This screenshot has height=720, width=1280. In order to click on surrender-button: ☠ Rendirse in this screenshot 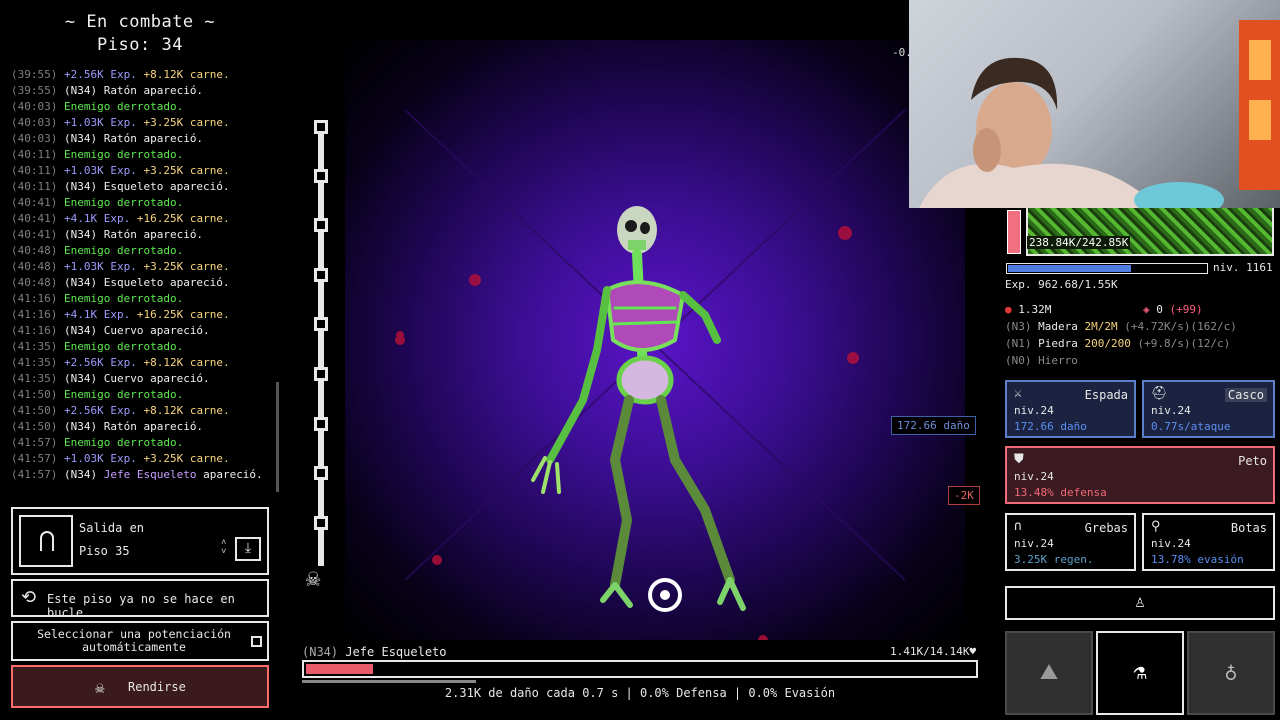, I will do `click(140, 686)`.